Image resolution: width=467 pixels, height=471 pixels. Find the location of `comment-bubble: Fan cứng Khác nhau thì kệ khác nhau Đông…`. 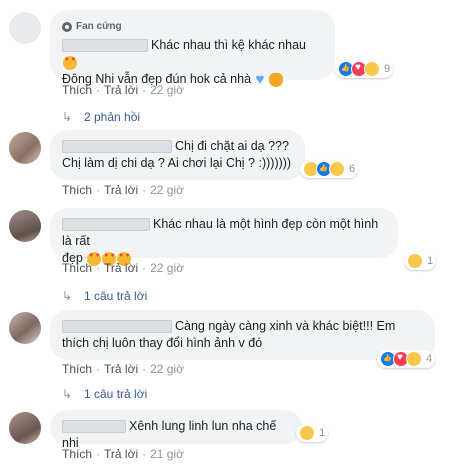

comment-bubble: Fan cứng Khác nhau thì kệ khác nhau Đông… is located at coordinates (192, 48).